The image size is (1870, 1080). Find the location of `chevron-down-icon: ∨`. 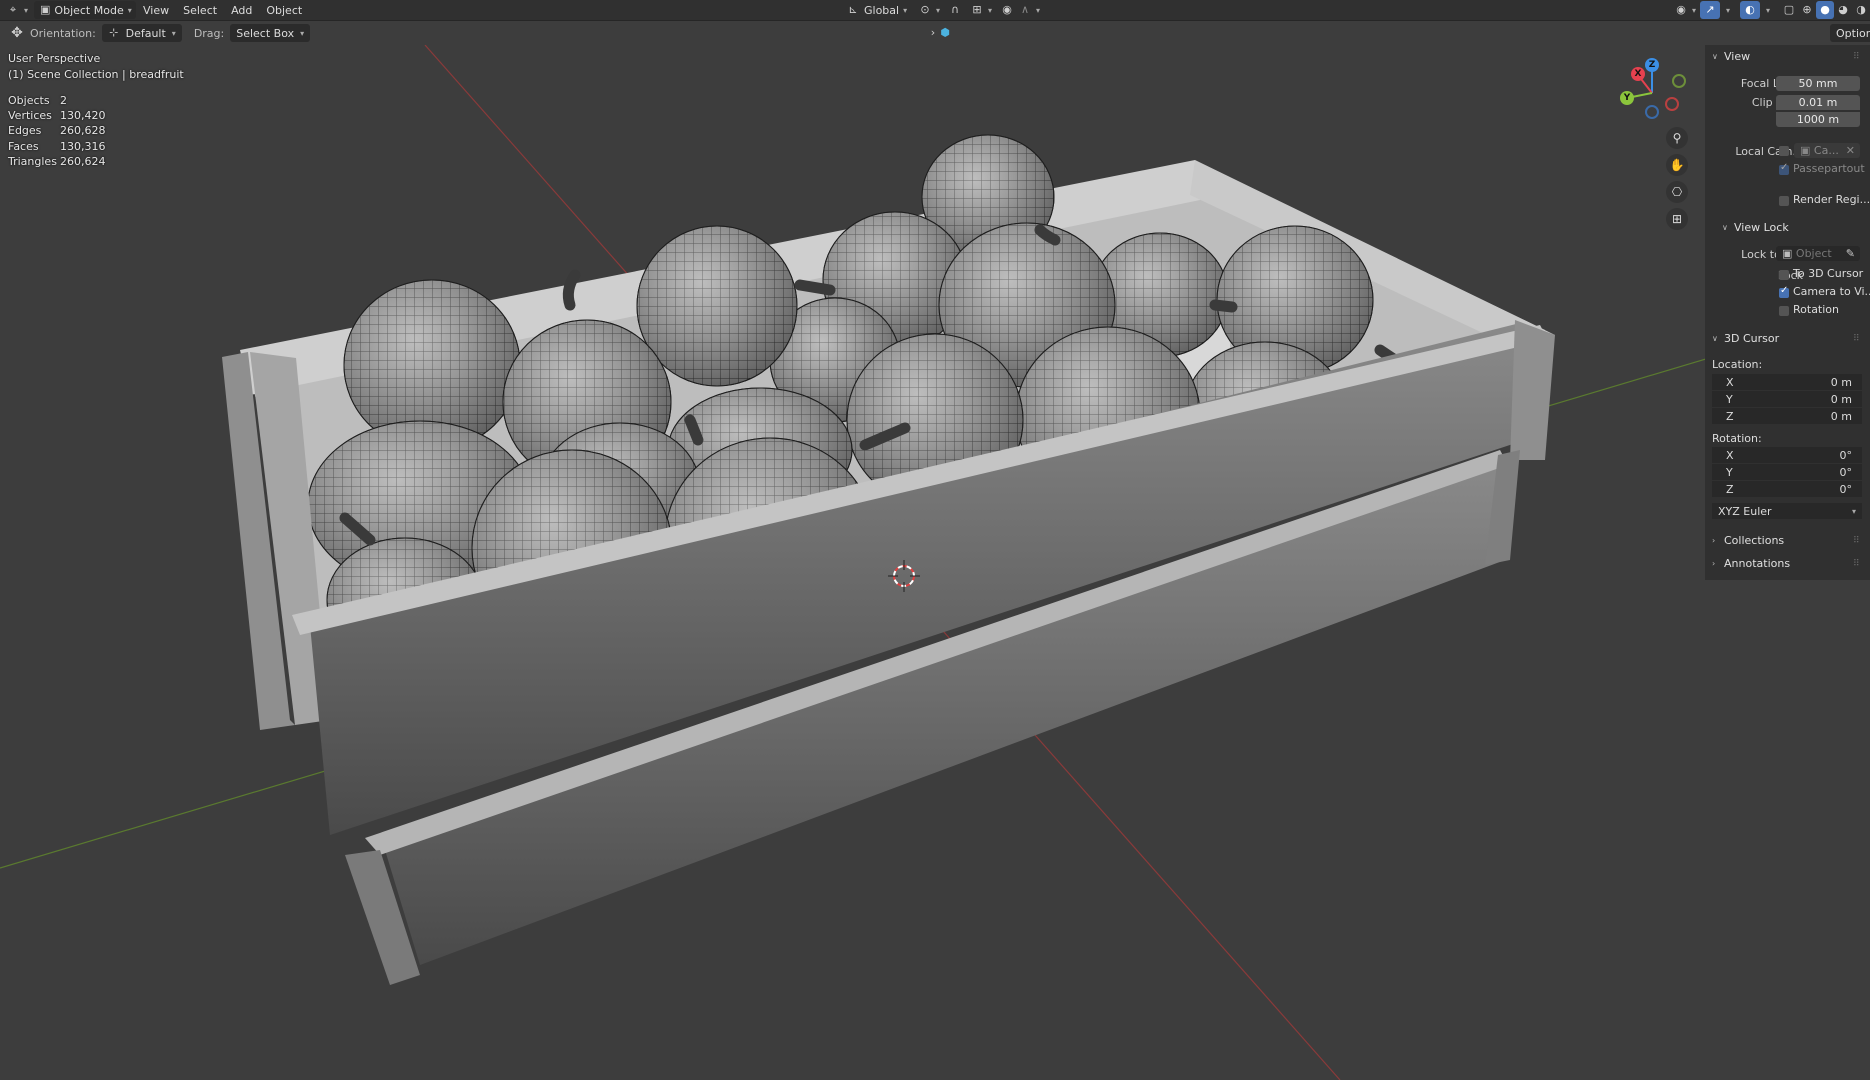

chevron-down-icon: ∨ is located at coordinates (1715, 338).